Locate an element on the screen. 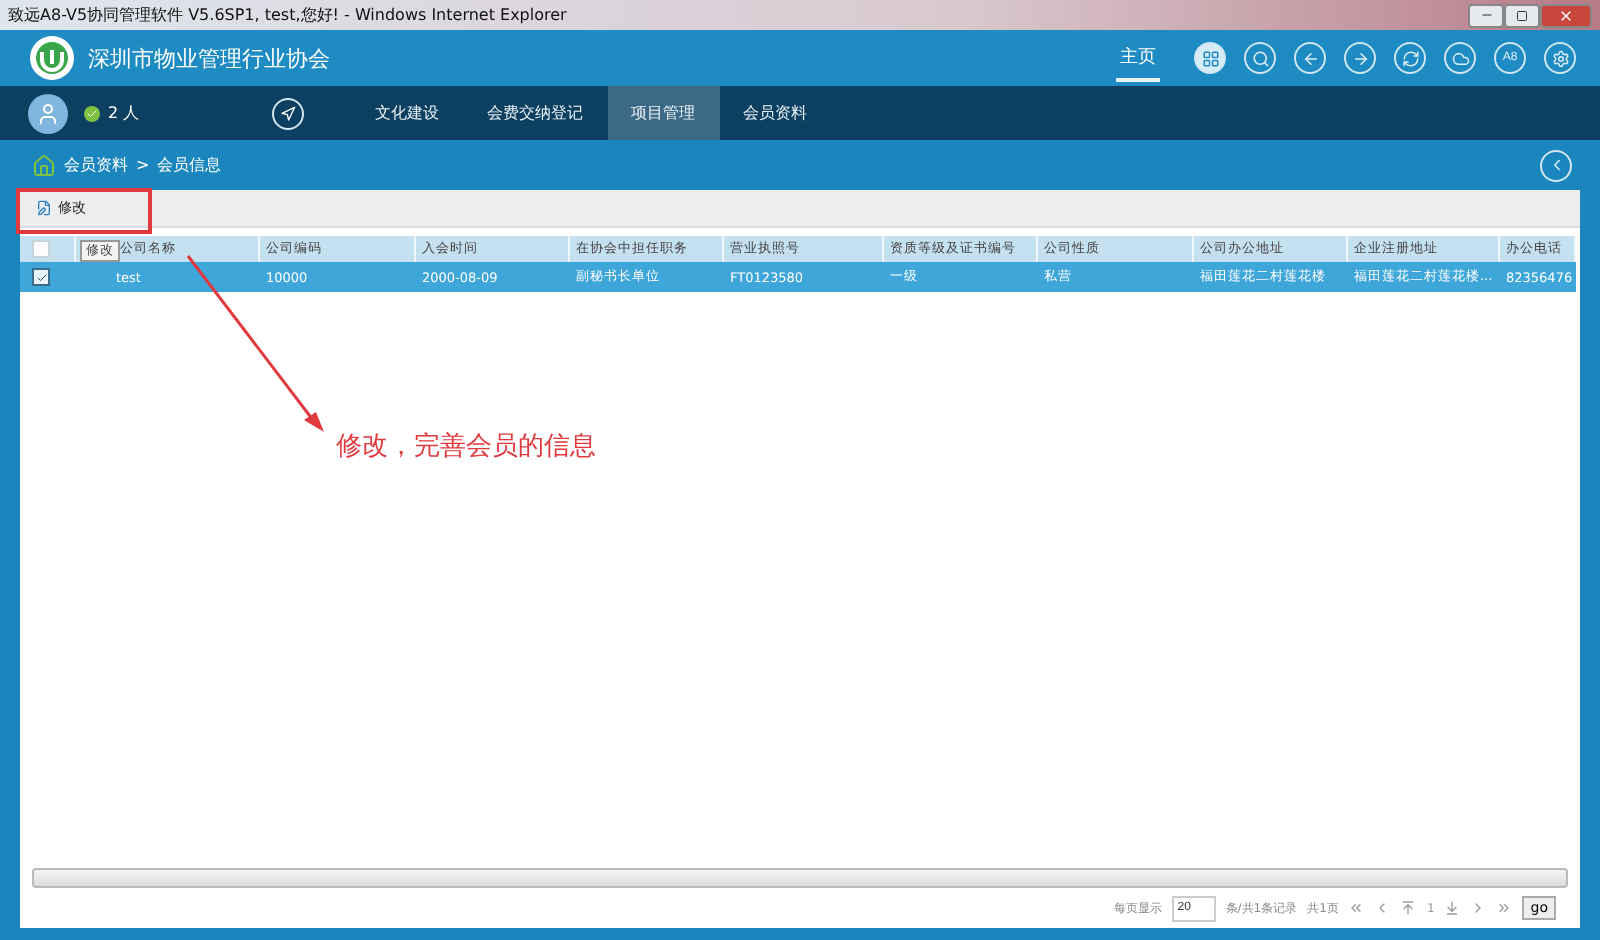 The height and width of the screenshot is (940, 1600). org-name: 深圳市物业管理行业协会 is located at coordinates (210, 58).